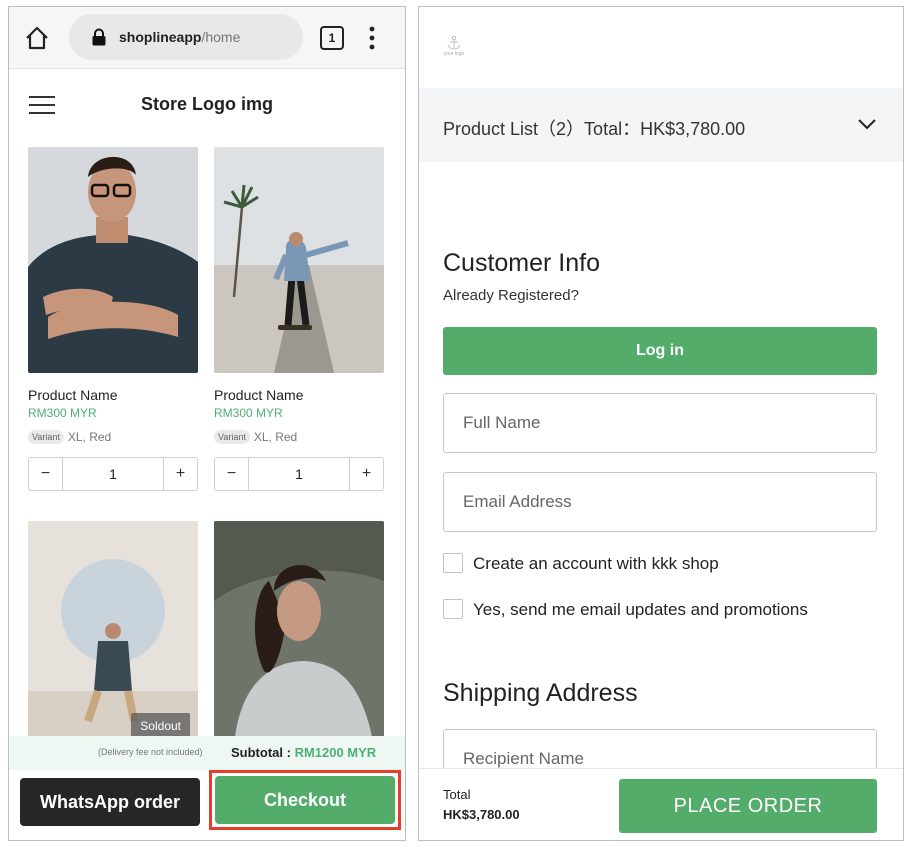 The width and height of the screenshot is (914, 858). I want to click on delivery-fee-note: (Delivery fee not included), so click(150, 752).